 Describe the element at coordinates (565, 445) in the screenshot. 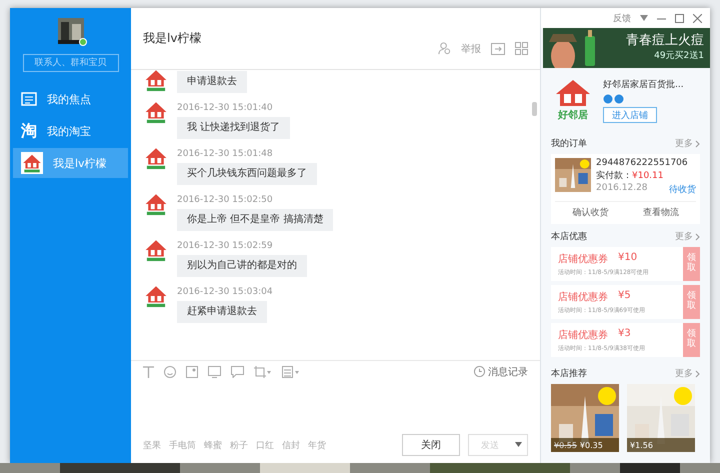

I see `old-price: ¥0.55` at that location.